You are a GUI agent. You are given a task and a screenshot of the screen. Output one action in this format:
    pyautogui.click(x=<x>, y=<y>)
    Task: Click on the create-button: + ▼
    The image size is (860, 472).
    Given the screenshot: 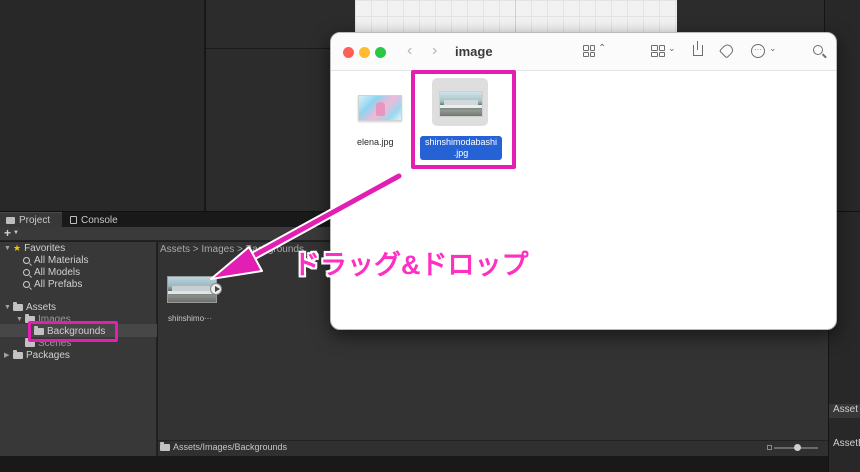 What is the action you would take?
    pyautogui.click(x=11, y=233)
    